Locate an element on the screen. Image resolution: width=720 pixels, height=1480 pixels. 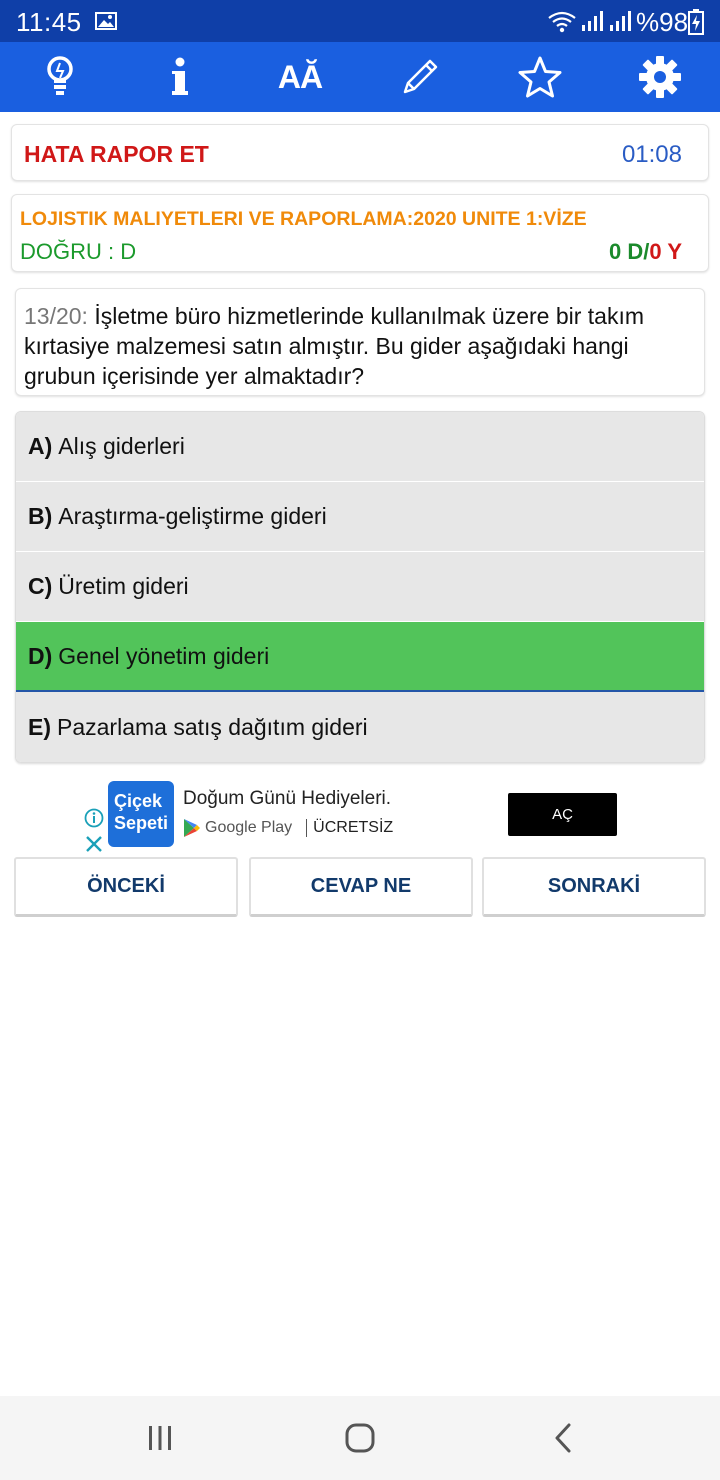
image-icon is located at coordinates (106, 21).